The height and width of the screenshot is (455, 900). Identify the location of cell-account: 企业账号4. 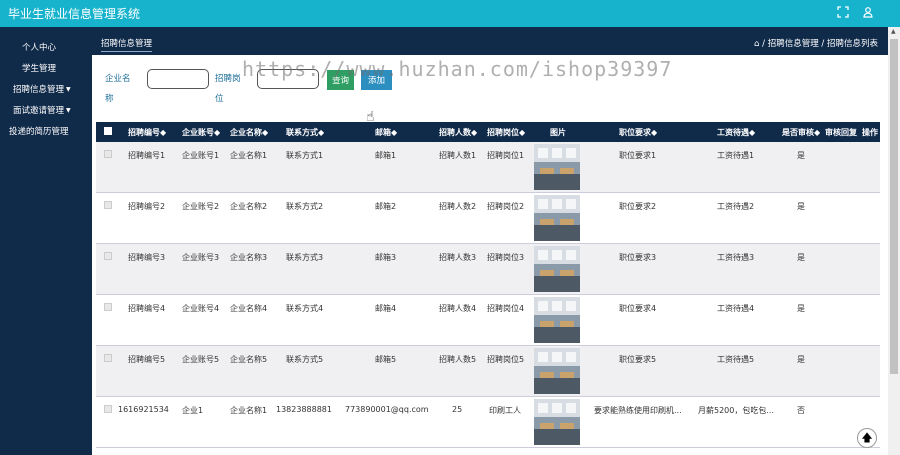
(201, 308).